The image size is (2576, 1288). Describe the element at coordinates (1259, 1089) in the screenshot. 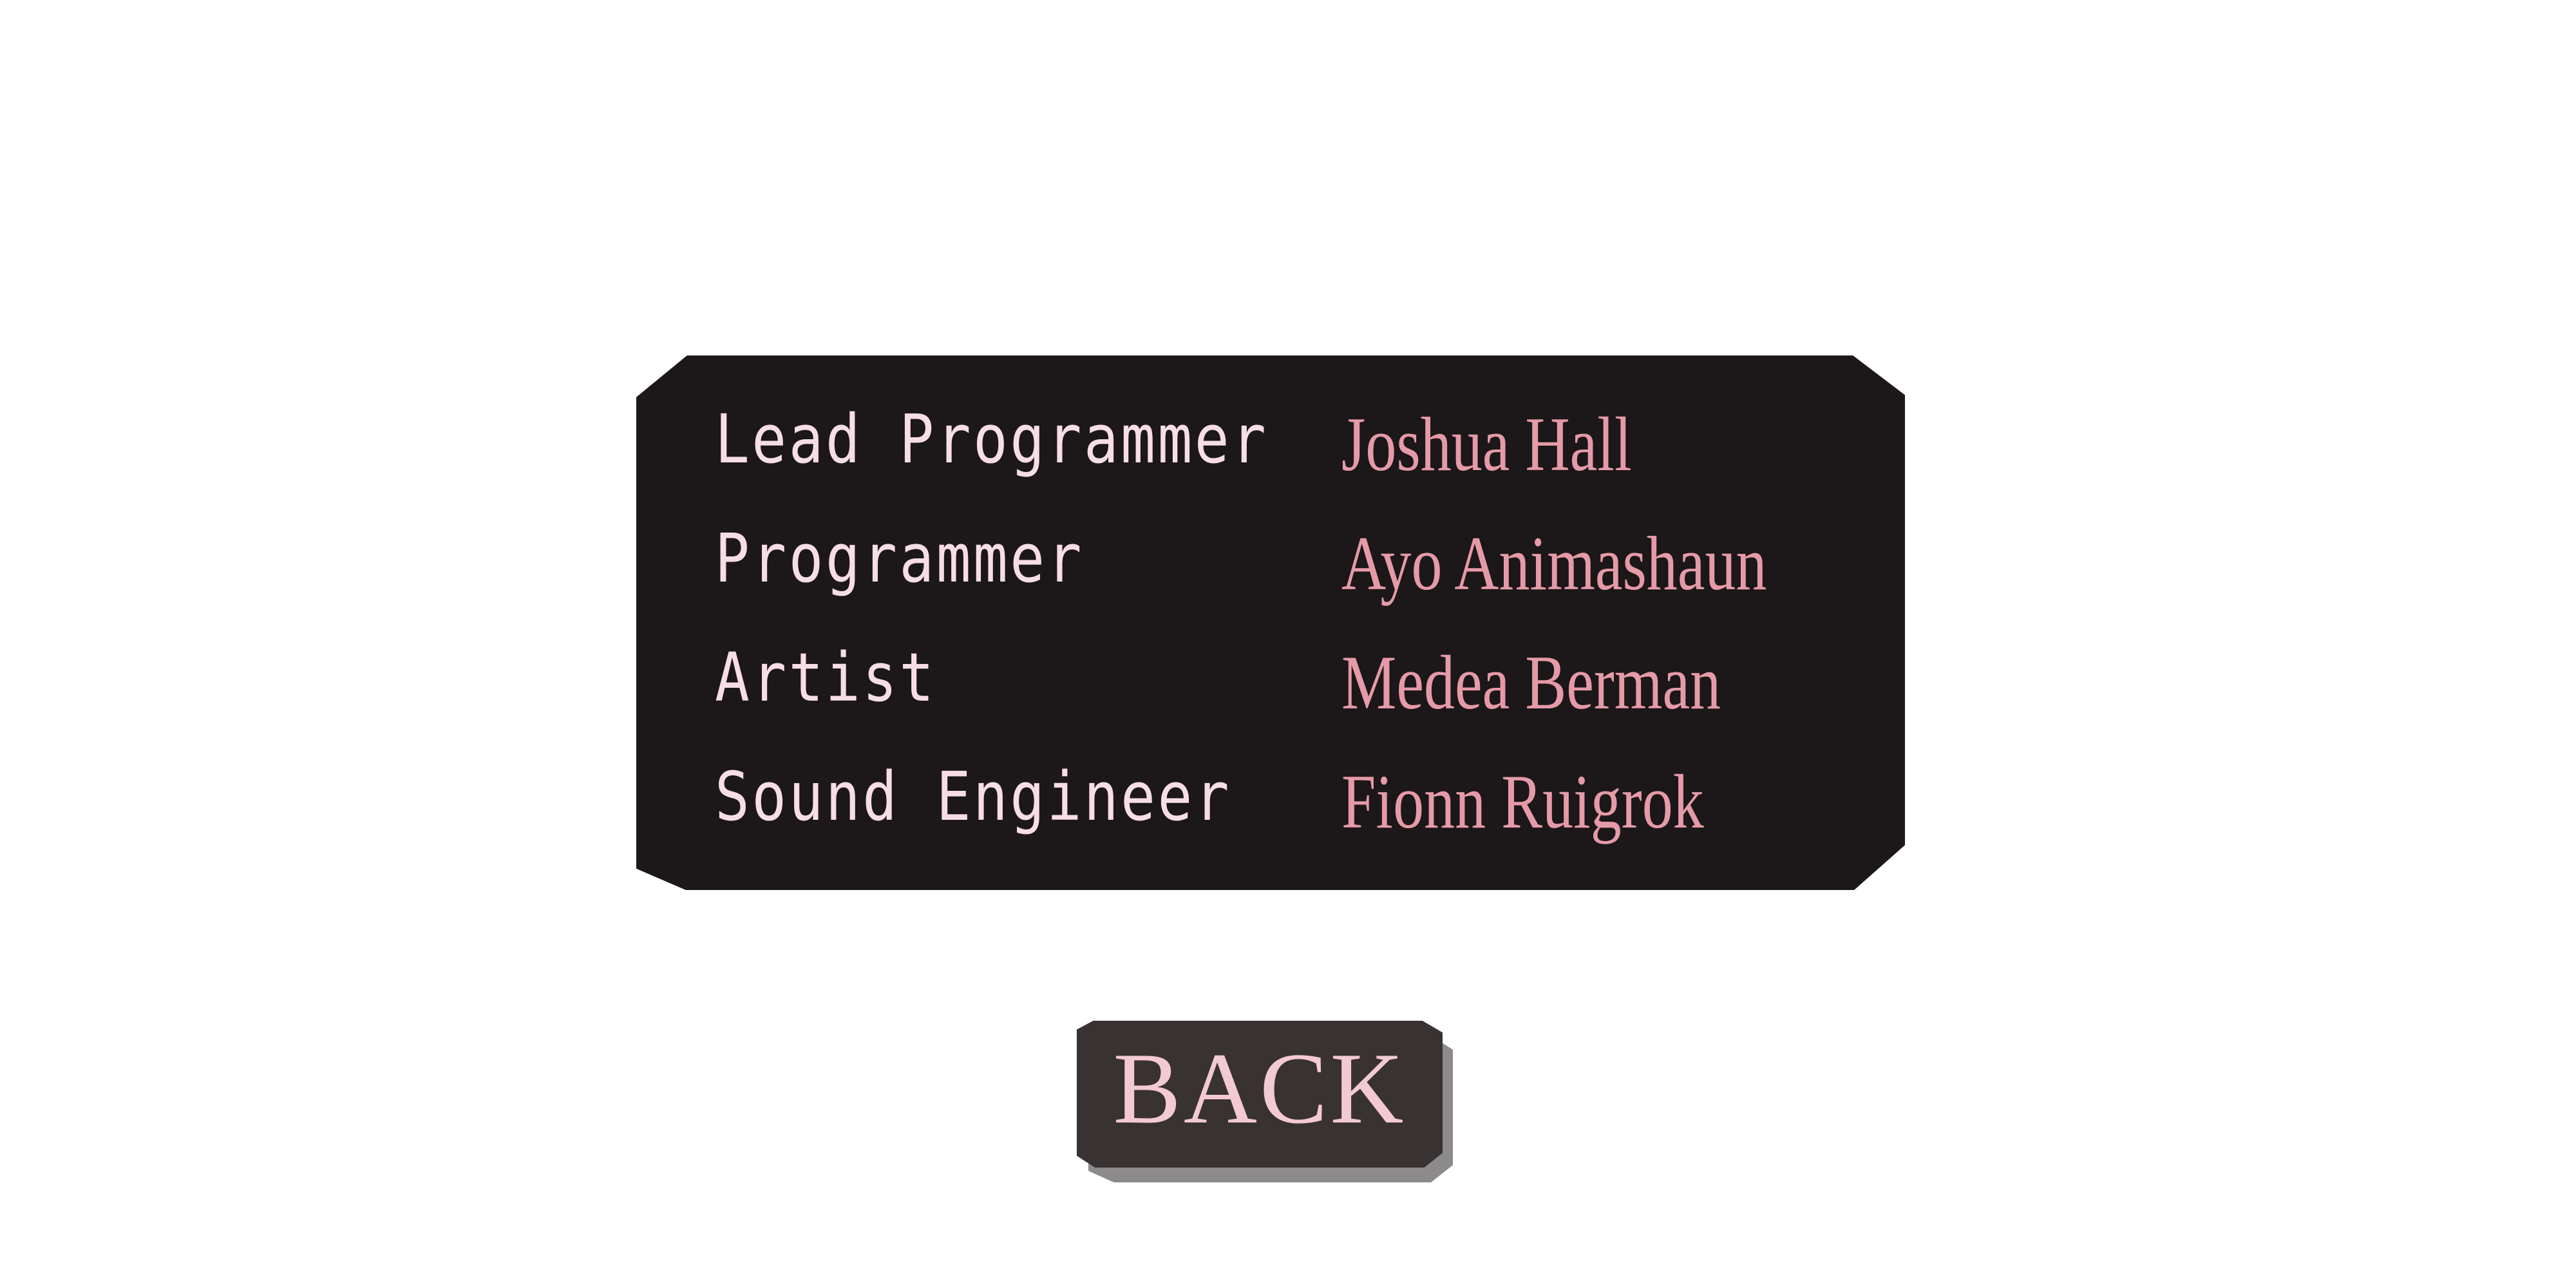

I see `back-button-label: BACK` at that location.